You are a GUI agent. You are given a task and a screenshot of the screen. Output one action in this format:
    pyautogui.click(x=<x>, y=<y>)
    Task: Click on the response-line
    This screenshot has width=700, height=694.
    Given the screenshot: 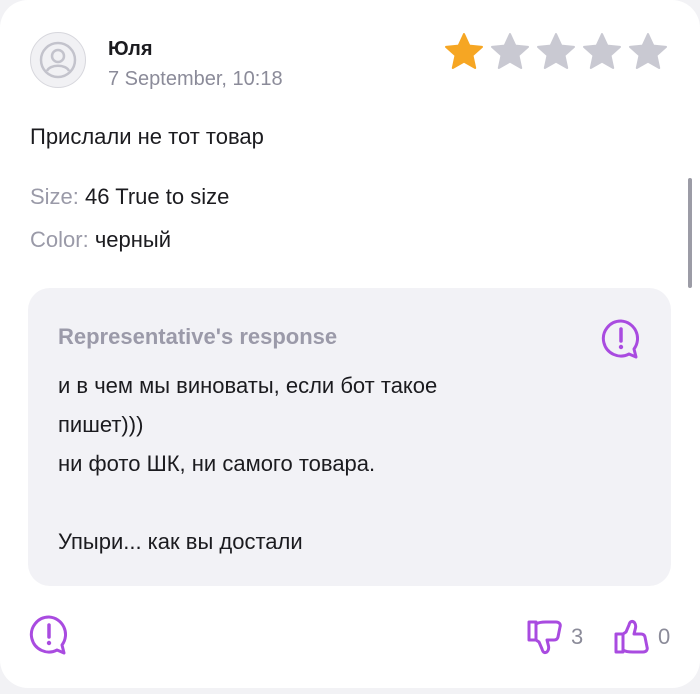 What is the action you would take?
    pyautogui.click(x=338, y=502)
    